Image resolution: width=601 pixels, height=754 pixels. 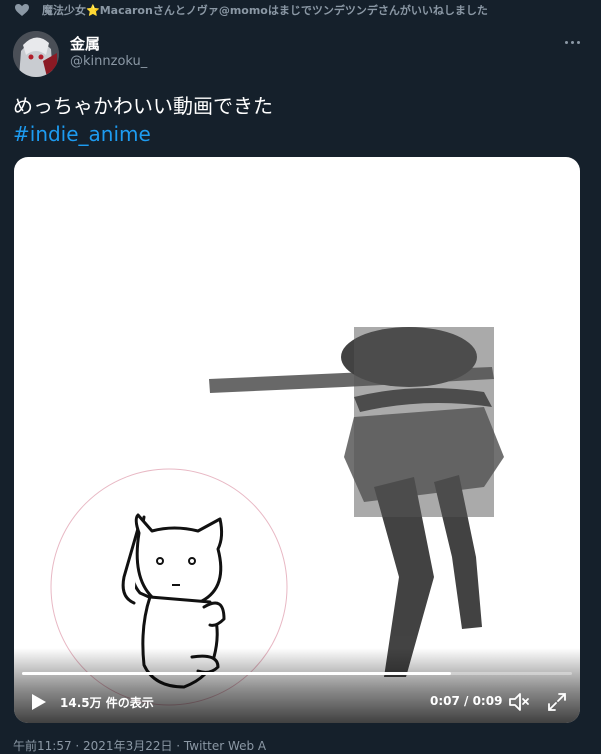 What do you see at coordinates (572, 42) in the screenshot?
I see `more-icon` at bounding box center [572, 42].